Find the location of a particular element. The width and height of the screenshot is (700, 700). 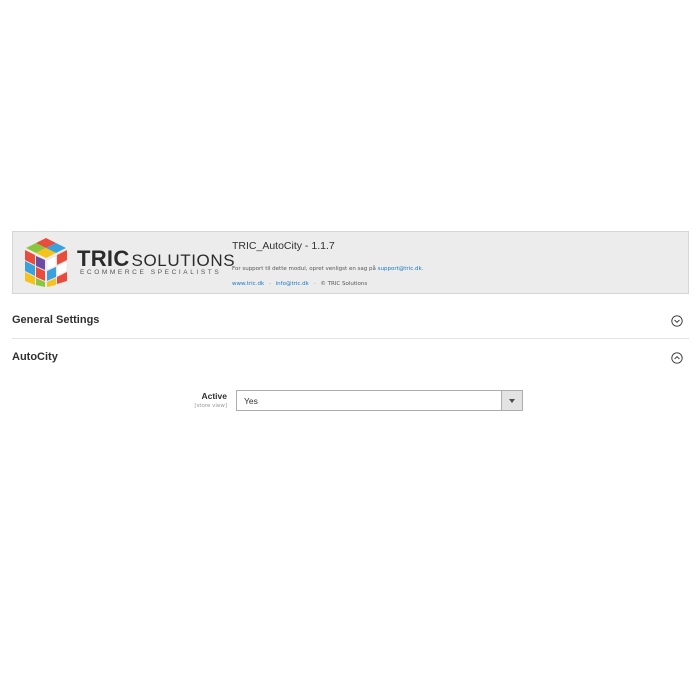

select-arrow-button is located at coordinates (511, 400).